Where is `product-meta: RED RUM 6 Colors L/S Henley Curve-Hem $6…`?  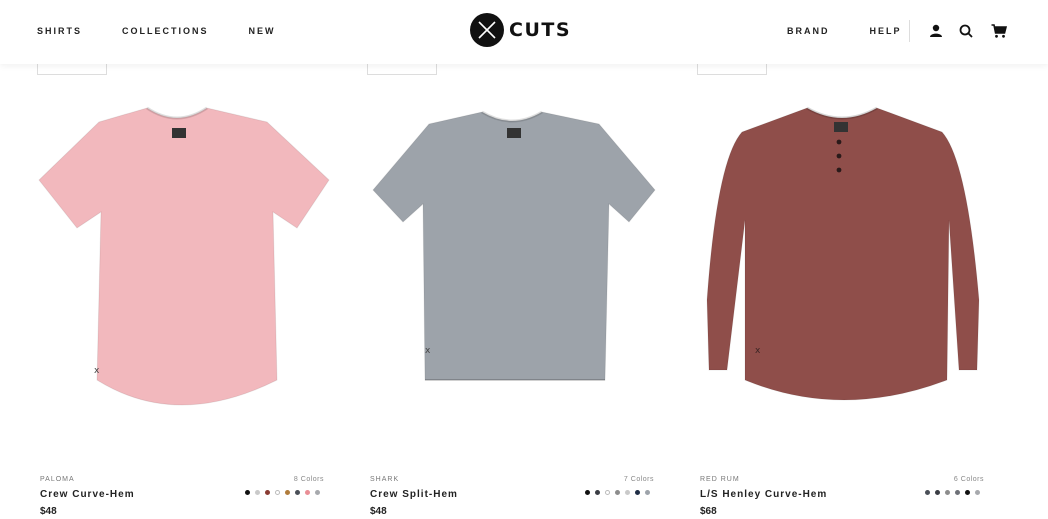 product-meta: RED RUM 6 Colors L/S Henley Curve-Hem $6… is located at coordinates (842, 496).